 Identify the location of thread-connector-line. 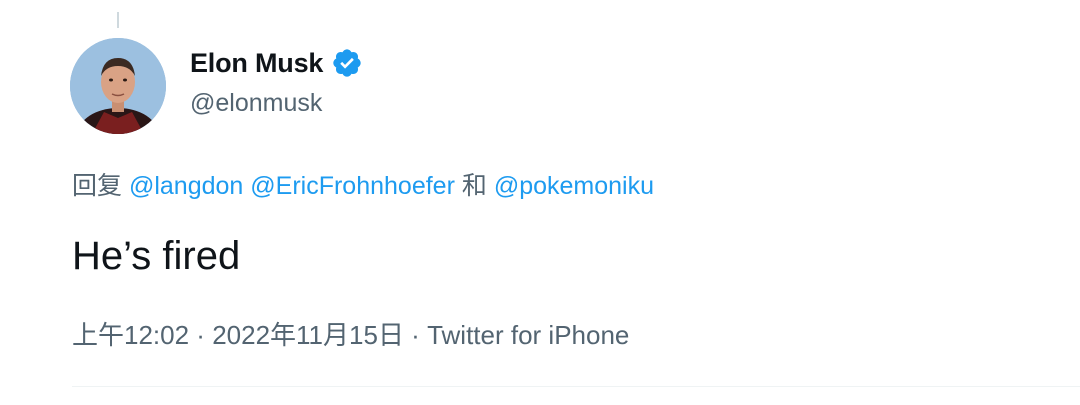
(118, 20).